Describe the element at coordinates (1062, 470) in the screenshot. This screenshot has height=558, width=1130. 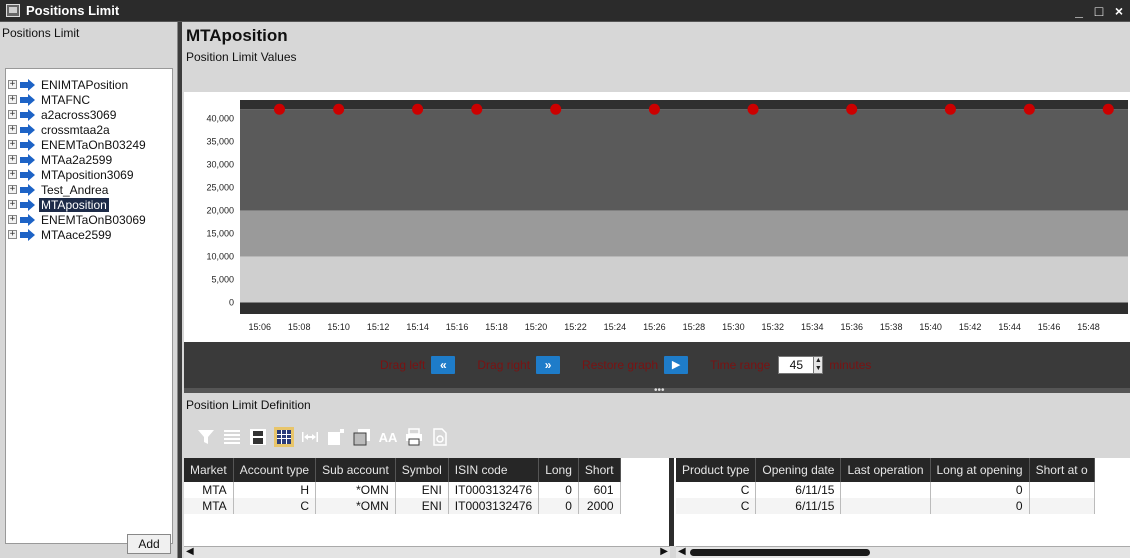
I see `column-header: Short at o` at that location.